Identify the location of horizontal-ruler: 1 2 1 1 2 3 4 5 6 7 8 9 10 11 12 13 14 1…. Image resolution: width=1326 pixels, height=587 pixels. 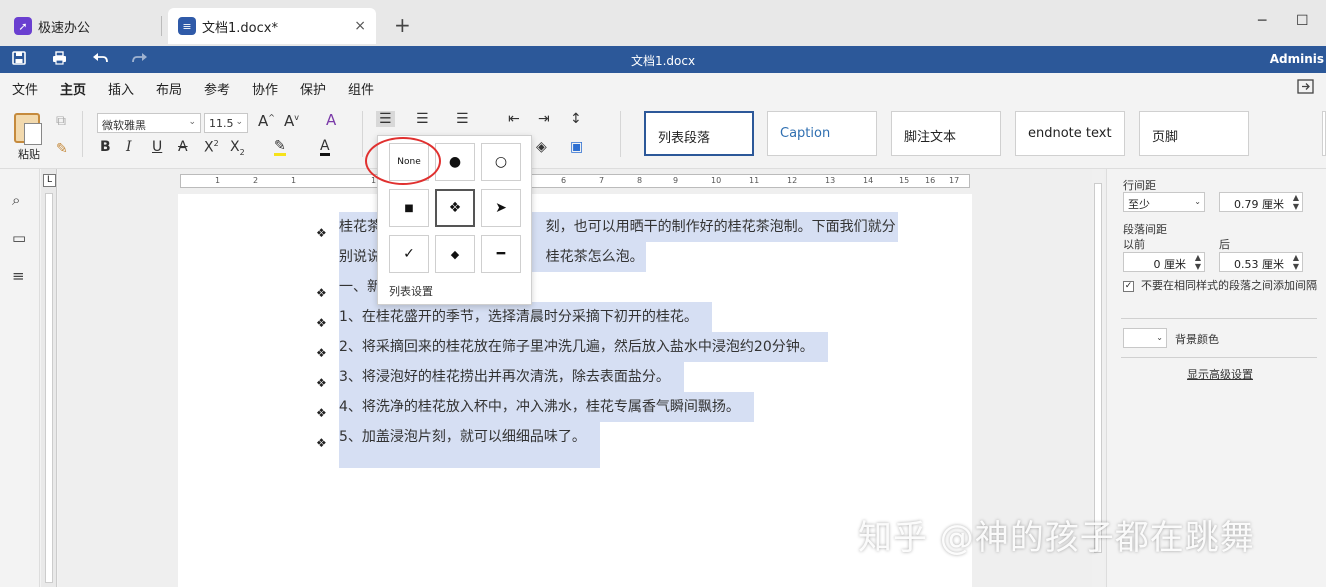
(575, 181).